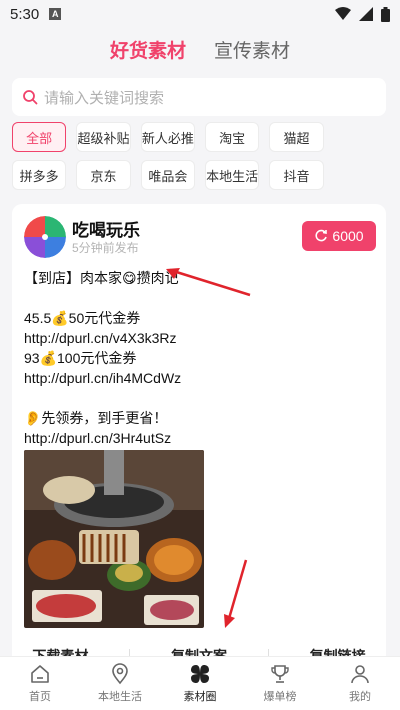 The height and width of the screenshot is (710, 400). What do you see at coordinates (120, 697) in the screenshot?
I see `nav-label: 本地生活` at bounding box center [120, 697].